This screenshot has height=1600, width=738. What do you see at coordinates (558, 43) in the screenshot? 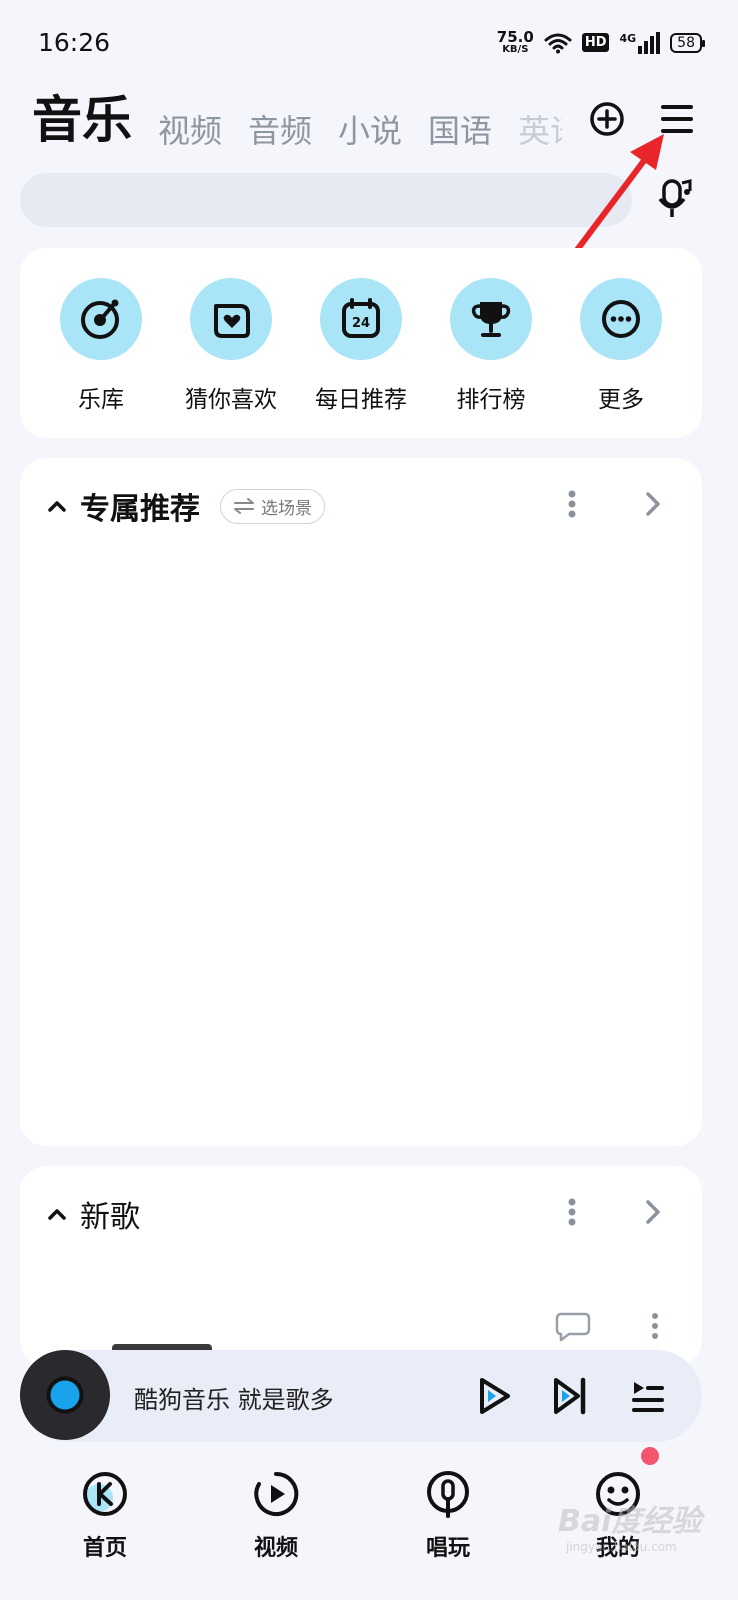
I see `wifi-icon` at bounding box center [558, 43].